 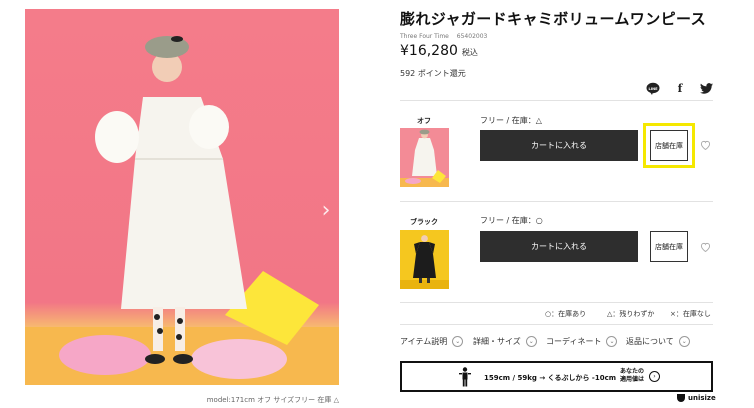 I want to click on tab-label: コーディネート, so click(x=574, y=341).